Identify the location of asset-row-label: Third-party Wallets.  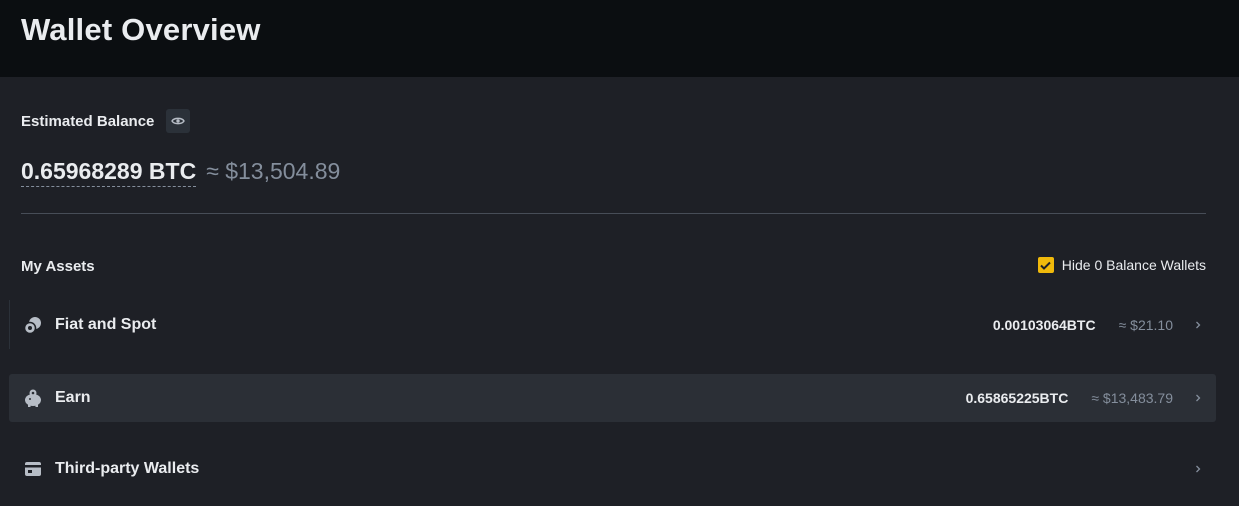
(127, 468).